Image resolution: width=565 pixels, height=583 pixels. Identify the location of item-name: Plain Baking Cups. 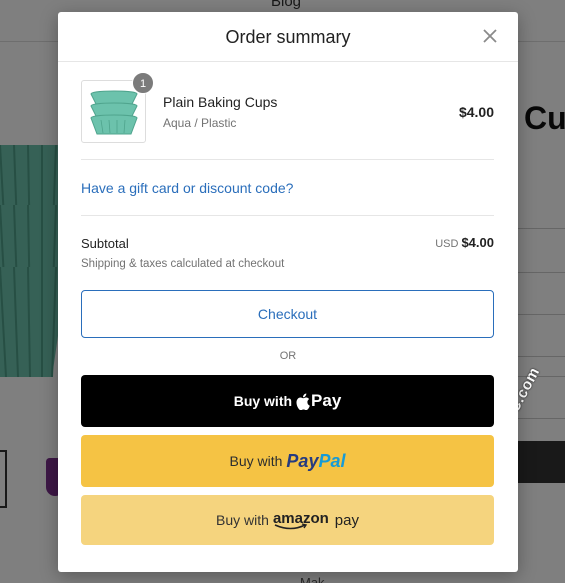
(220, 102).